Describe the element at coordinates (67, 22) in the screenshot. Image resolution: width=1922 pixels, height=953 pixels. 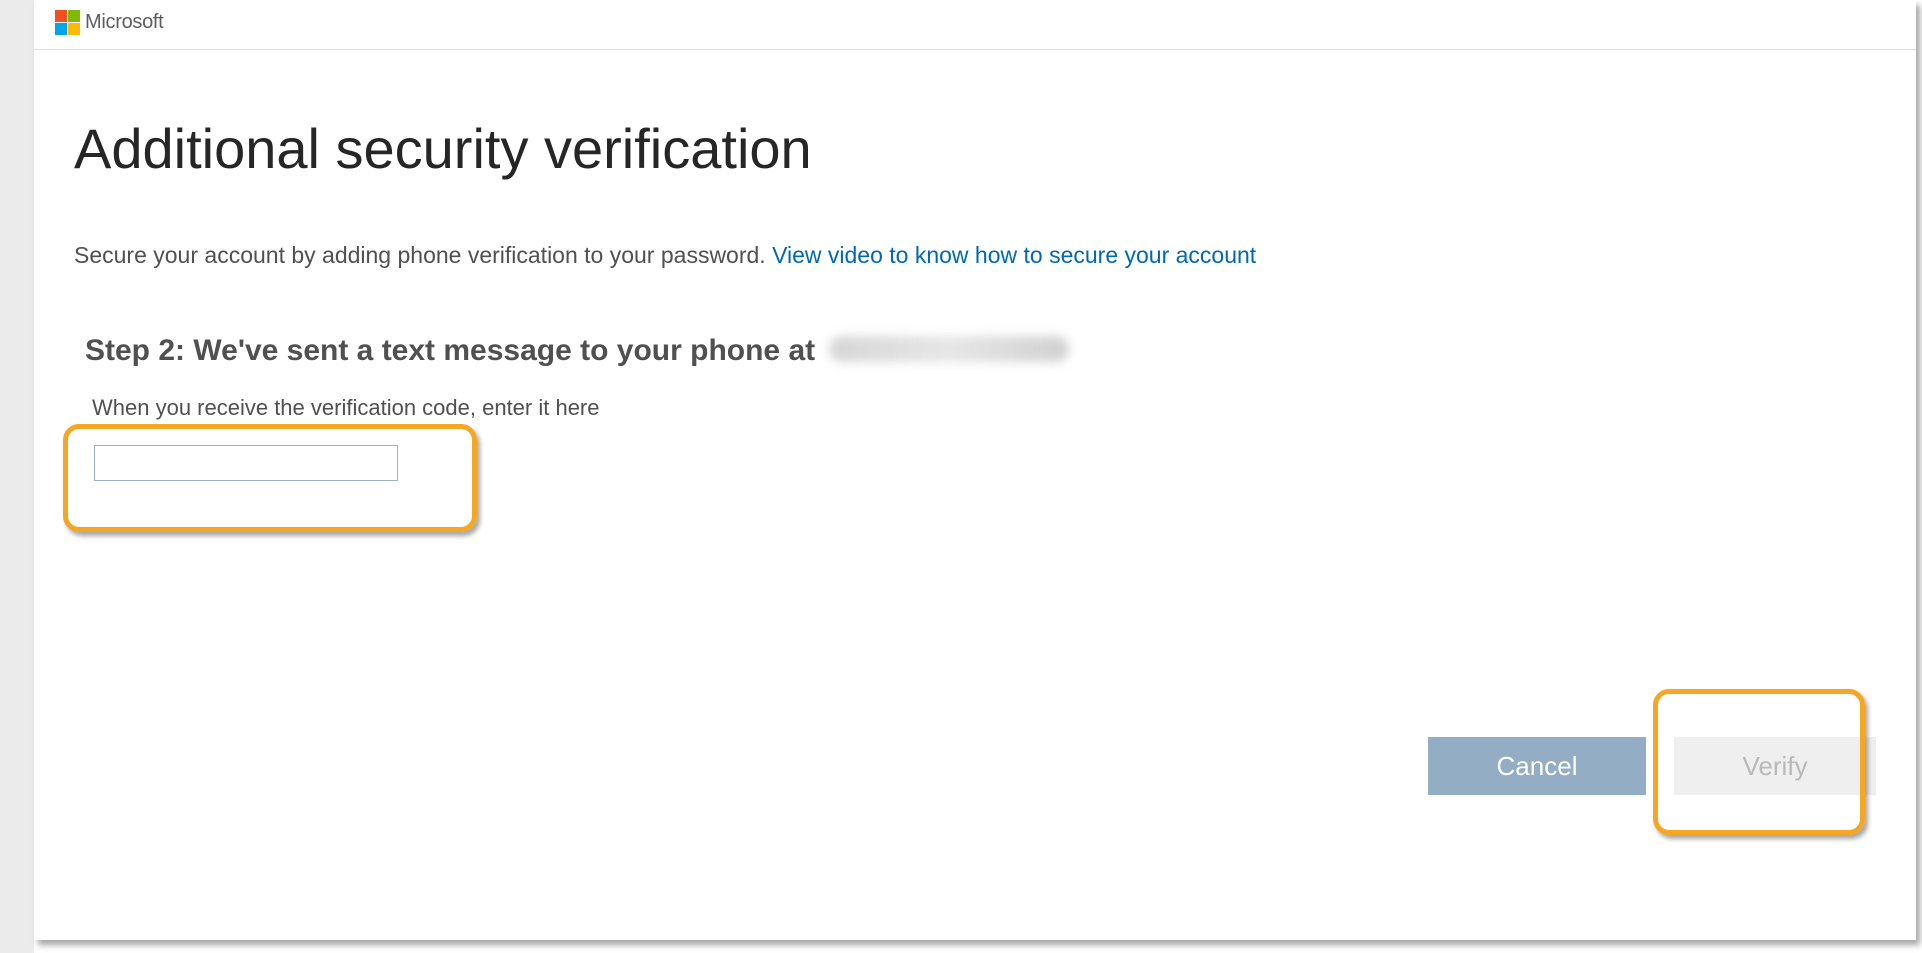
I see `microsoft-logo-icon` at that location.